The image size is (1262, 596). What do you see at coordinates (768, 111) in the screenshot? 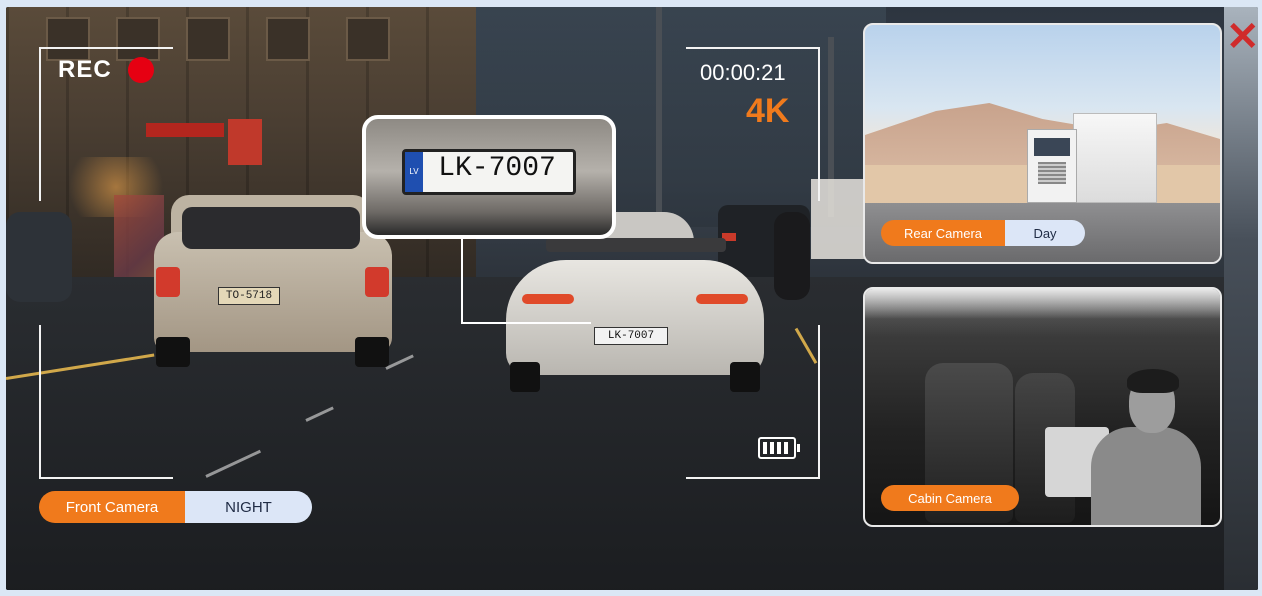
I see `resolution-badge: 4K` at bounding box center [768, 111].